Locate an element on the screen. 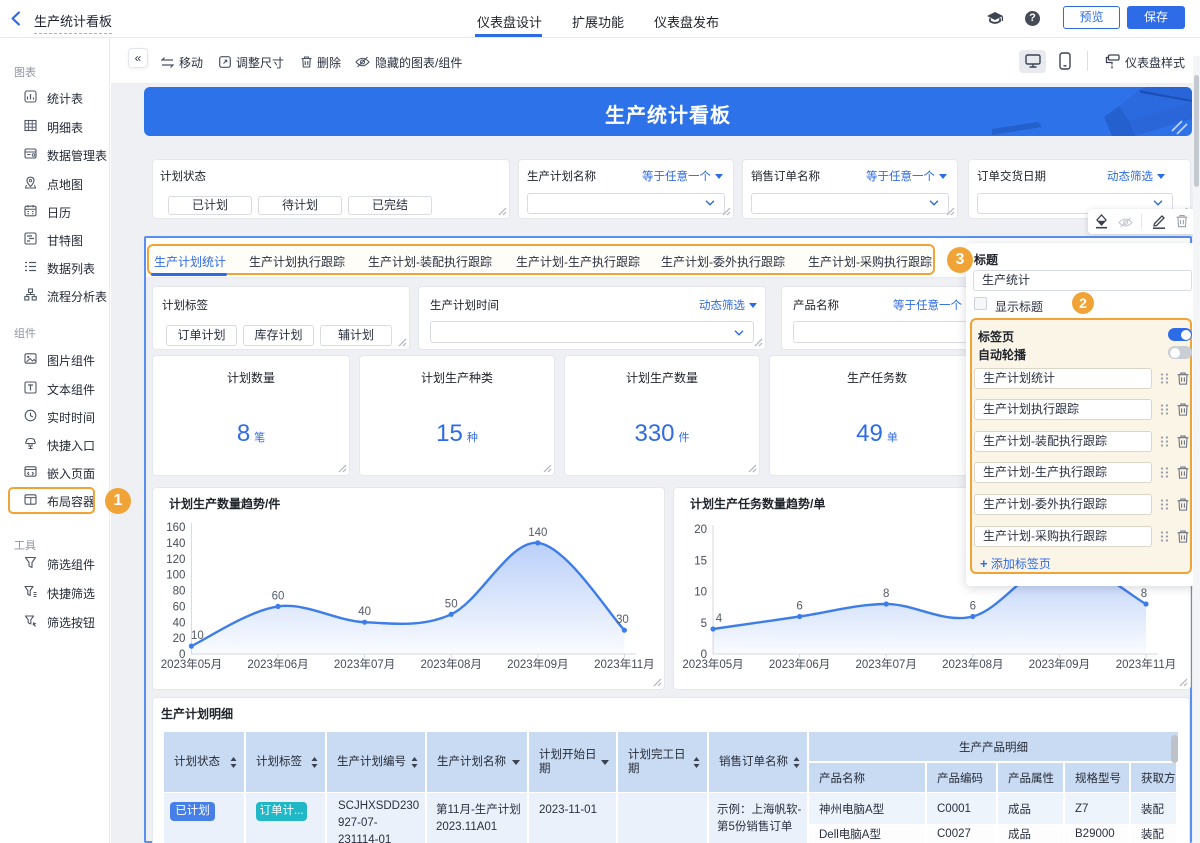 This screenshot has height=843, width=1200. svg-text: 4 is located at coordinates (719, 619).